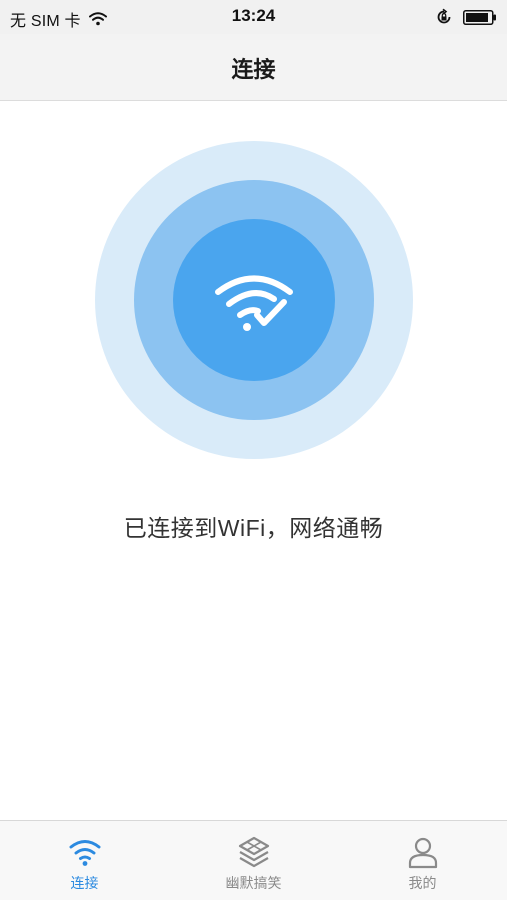 The image size is (507, 900). I want to click on person-icon, so click(422, 853).